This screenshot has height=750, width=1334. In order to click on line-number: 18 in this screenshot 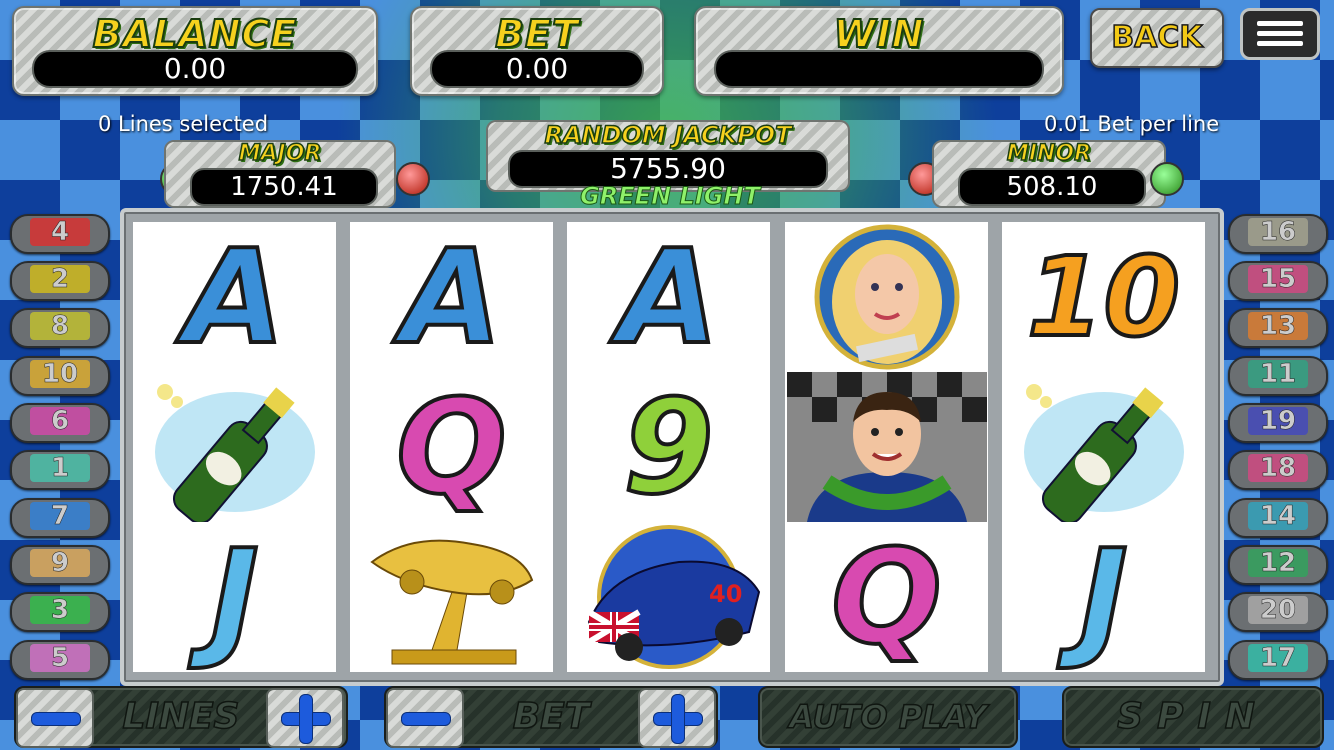, I will do `click(1278, 468)`.